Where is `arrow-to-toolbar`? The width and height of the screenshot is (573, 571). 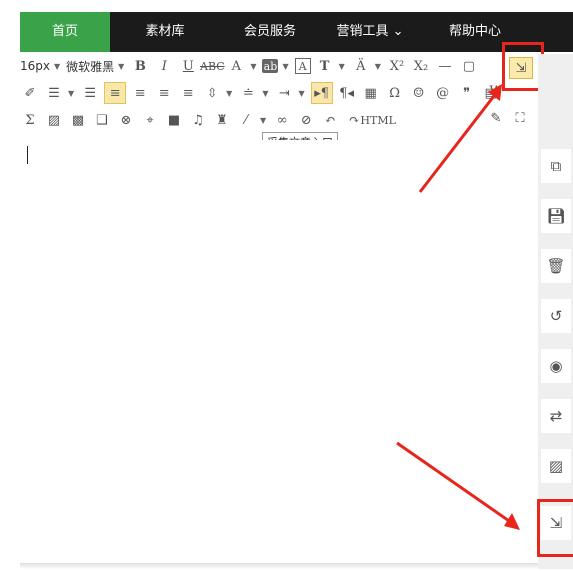 arrow-to-toolbar is located at coordinates (458, 142).